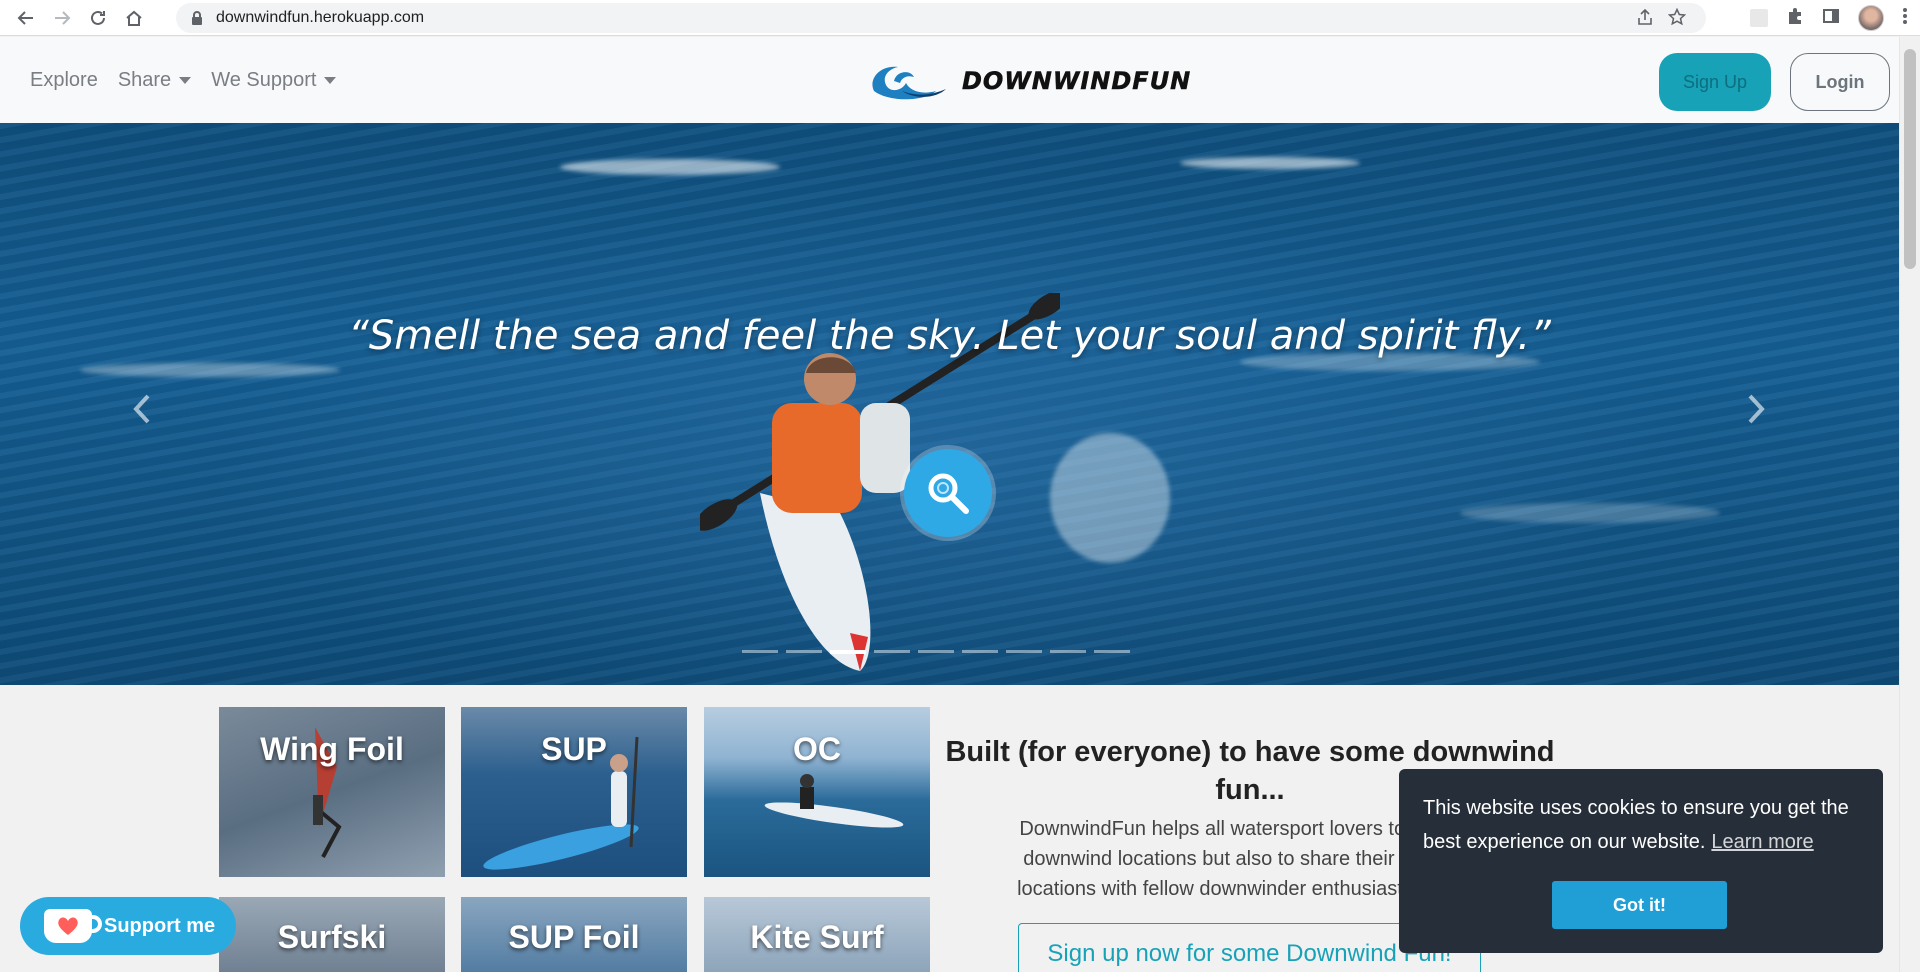 The image size is (1920, 972). I want to click on magnifier-icon, so click(948, 493).